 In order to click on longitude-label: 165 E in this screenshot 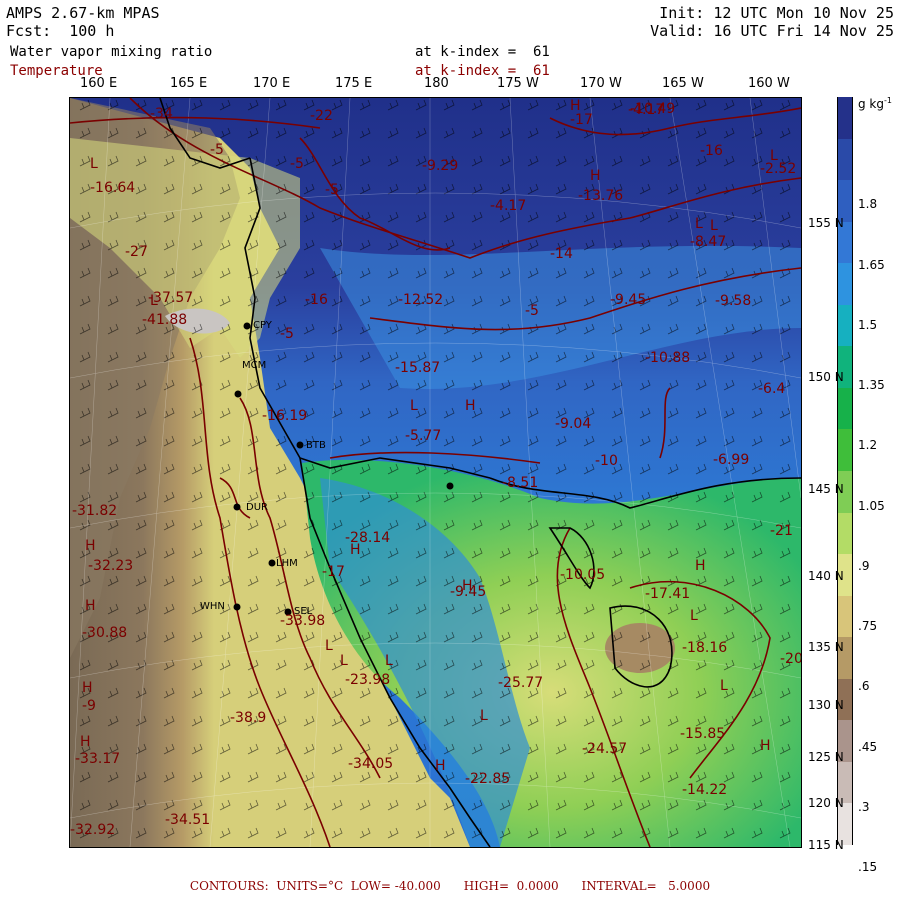, I will do `click(189, 83)`.